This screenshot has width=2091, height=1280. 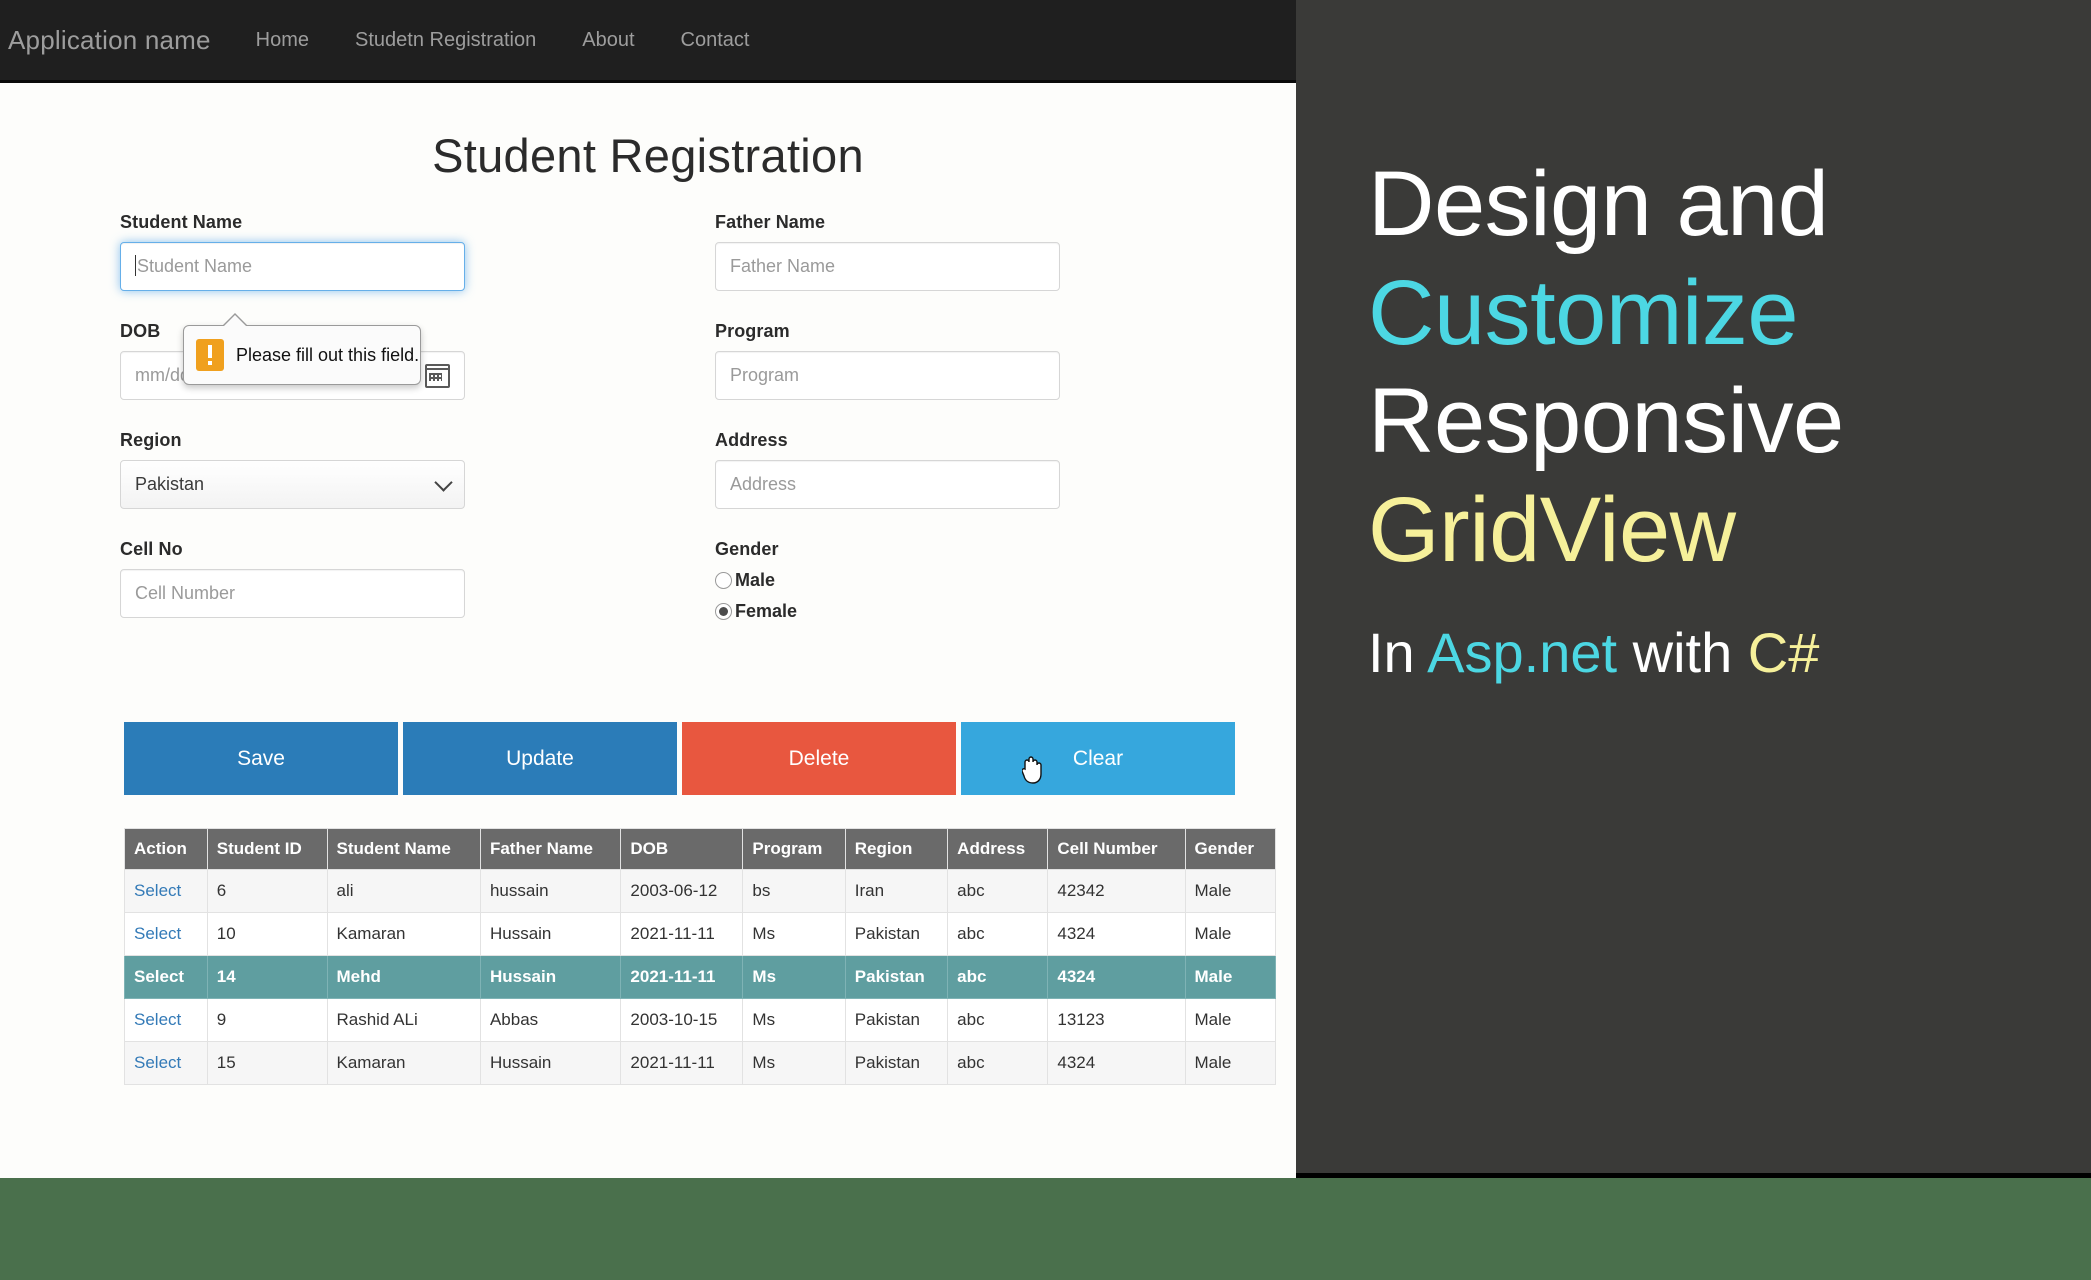 What do you see at coordinates (550, 849) in the screenshot?
I see `column-header-father-name: Father Name` at bounding box center [550, 849].